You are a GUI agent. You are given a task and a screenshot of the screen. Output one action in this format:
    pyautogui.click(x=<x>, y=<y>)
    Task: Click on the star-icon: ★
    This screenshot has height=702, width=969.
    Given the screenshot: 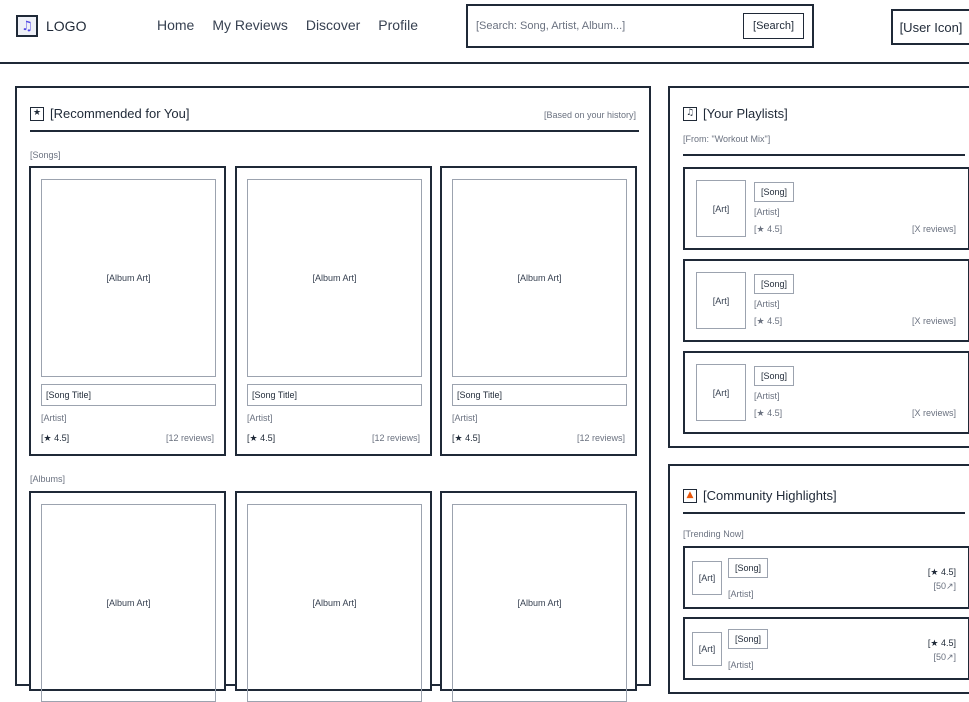 What is the action you would take?
    pyautogui.click(x=37, y=113)
    